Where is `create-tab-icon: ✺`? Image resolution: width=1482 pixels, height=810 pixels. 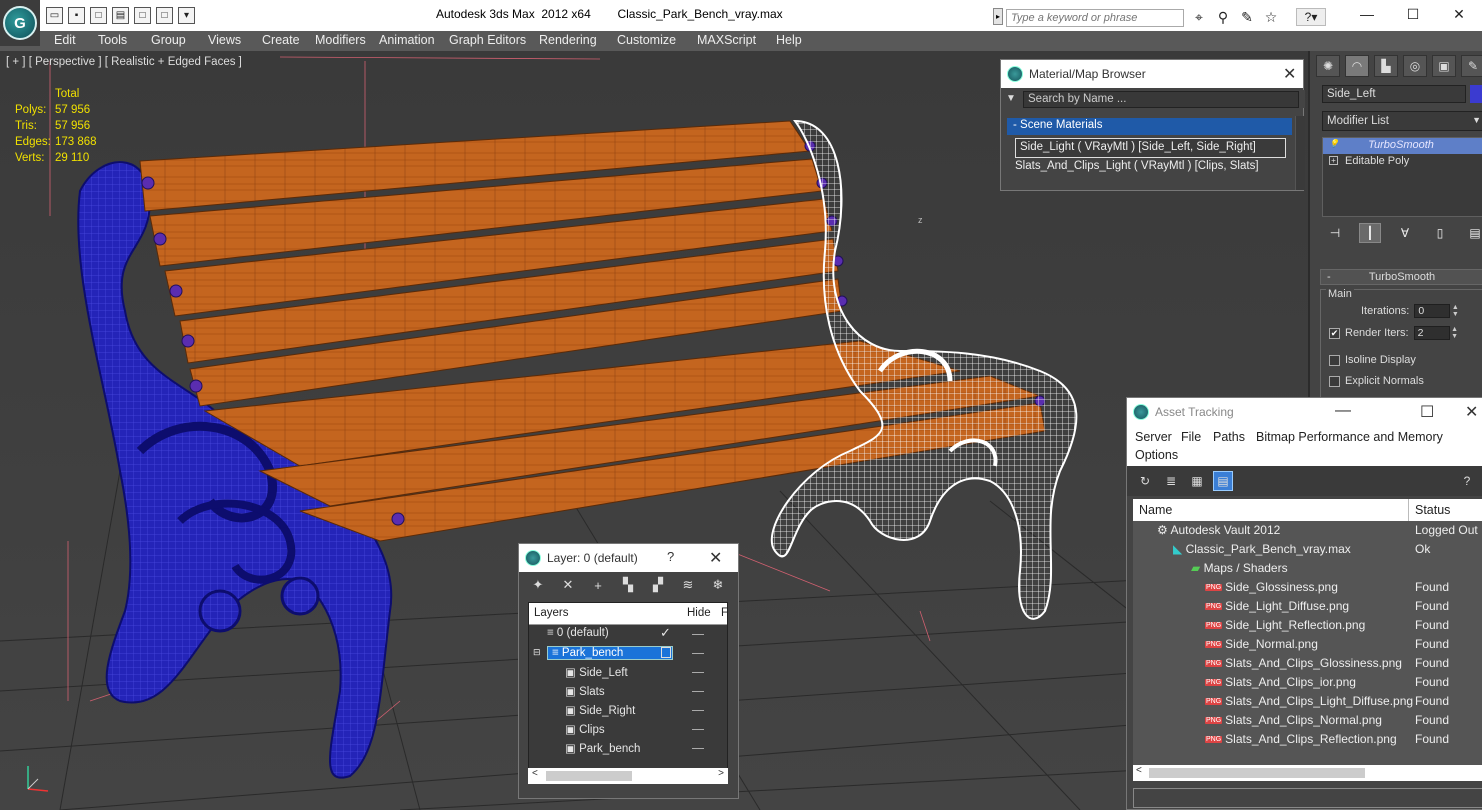
create-tab-icon: ✺ is located at coordinates (1328, 66).